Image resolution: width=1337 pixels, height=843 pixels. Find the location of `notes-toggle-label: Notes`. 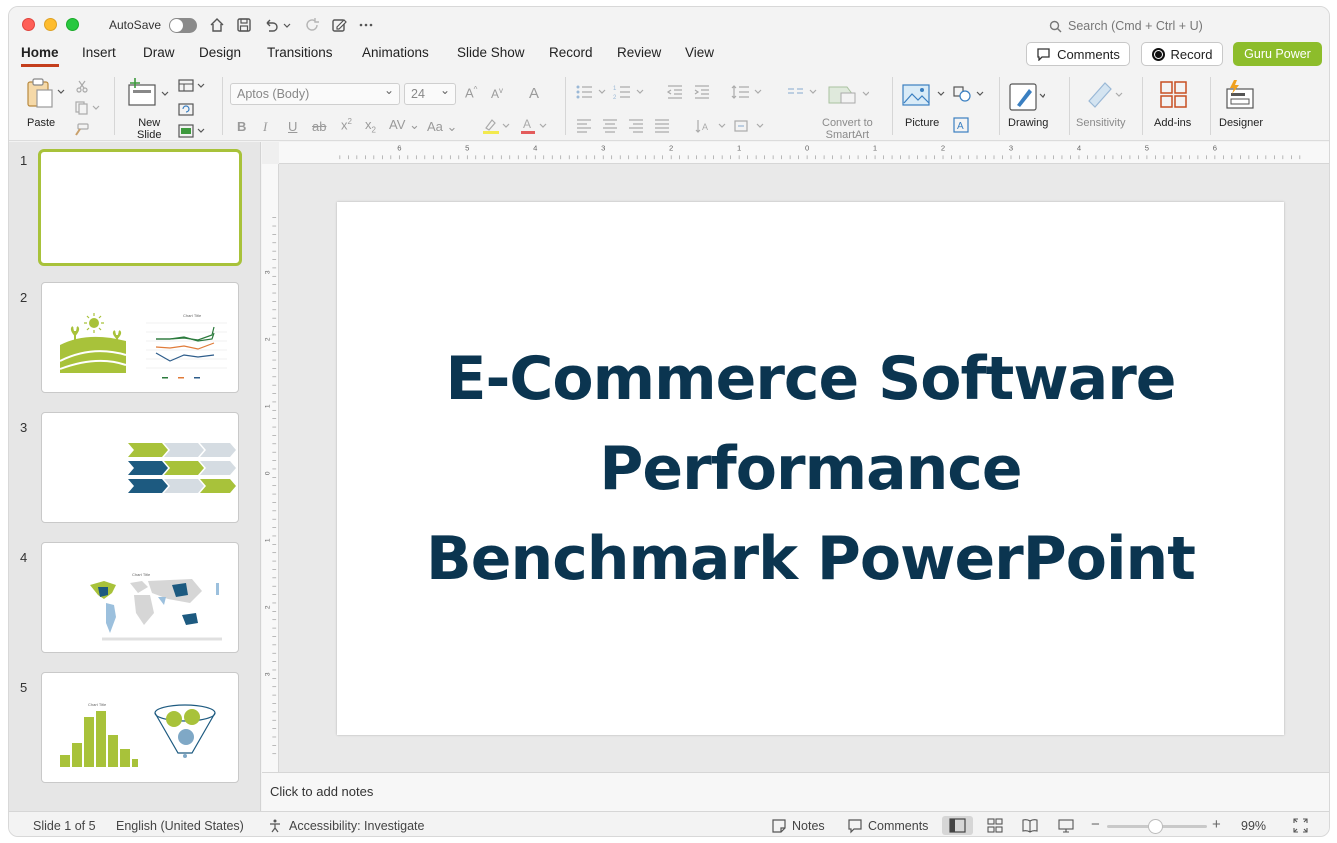

notes-toggle-label: Notes is located at coordinates (808, 826).